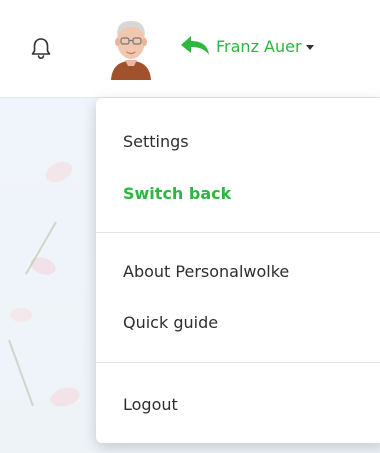 The width and height of the screenshot is (380, 453). I want to click on user-menu-toggle: Franz Auer, so click(247, 46).